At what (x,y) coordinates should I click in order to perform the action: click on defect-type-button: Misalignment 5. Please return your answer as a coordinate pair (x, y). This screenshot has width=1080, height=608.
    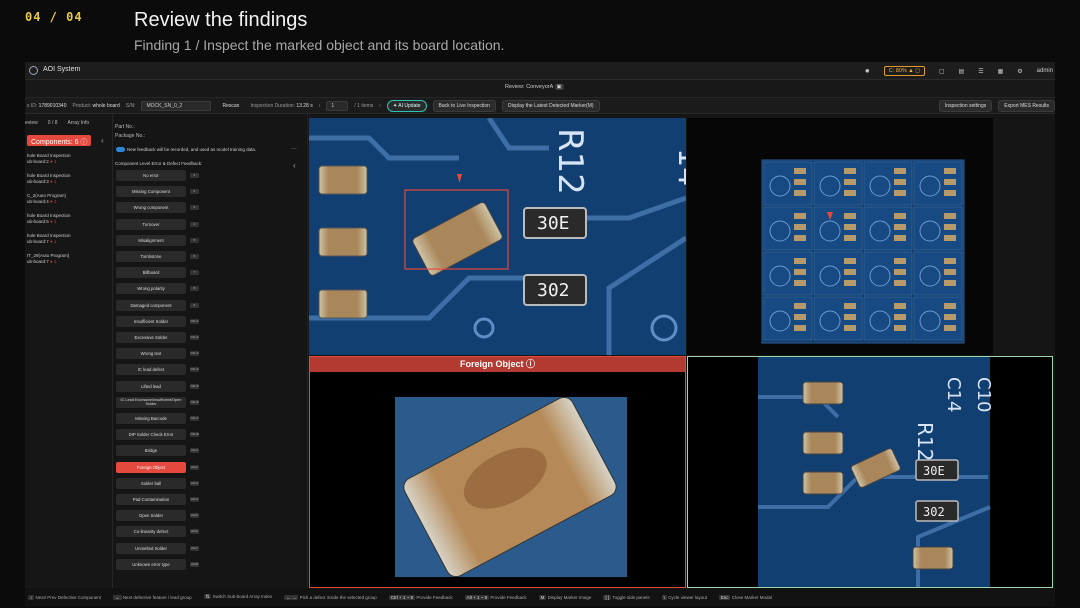
    Looking at the image, I should click on (157, 240).